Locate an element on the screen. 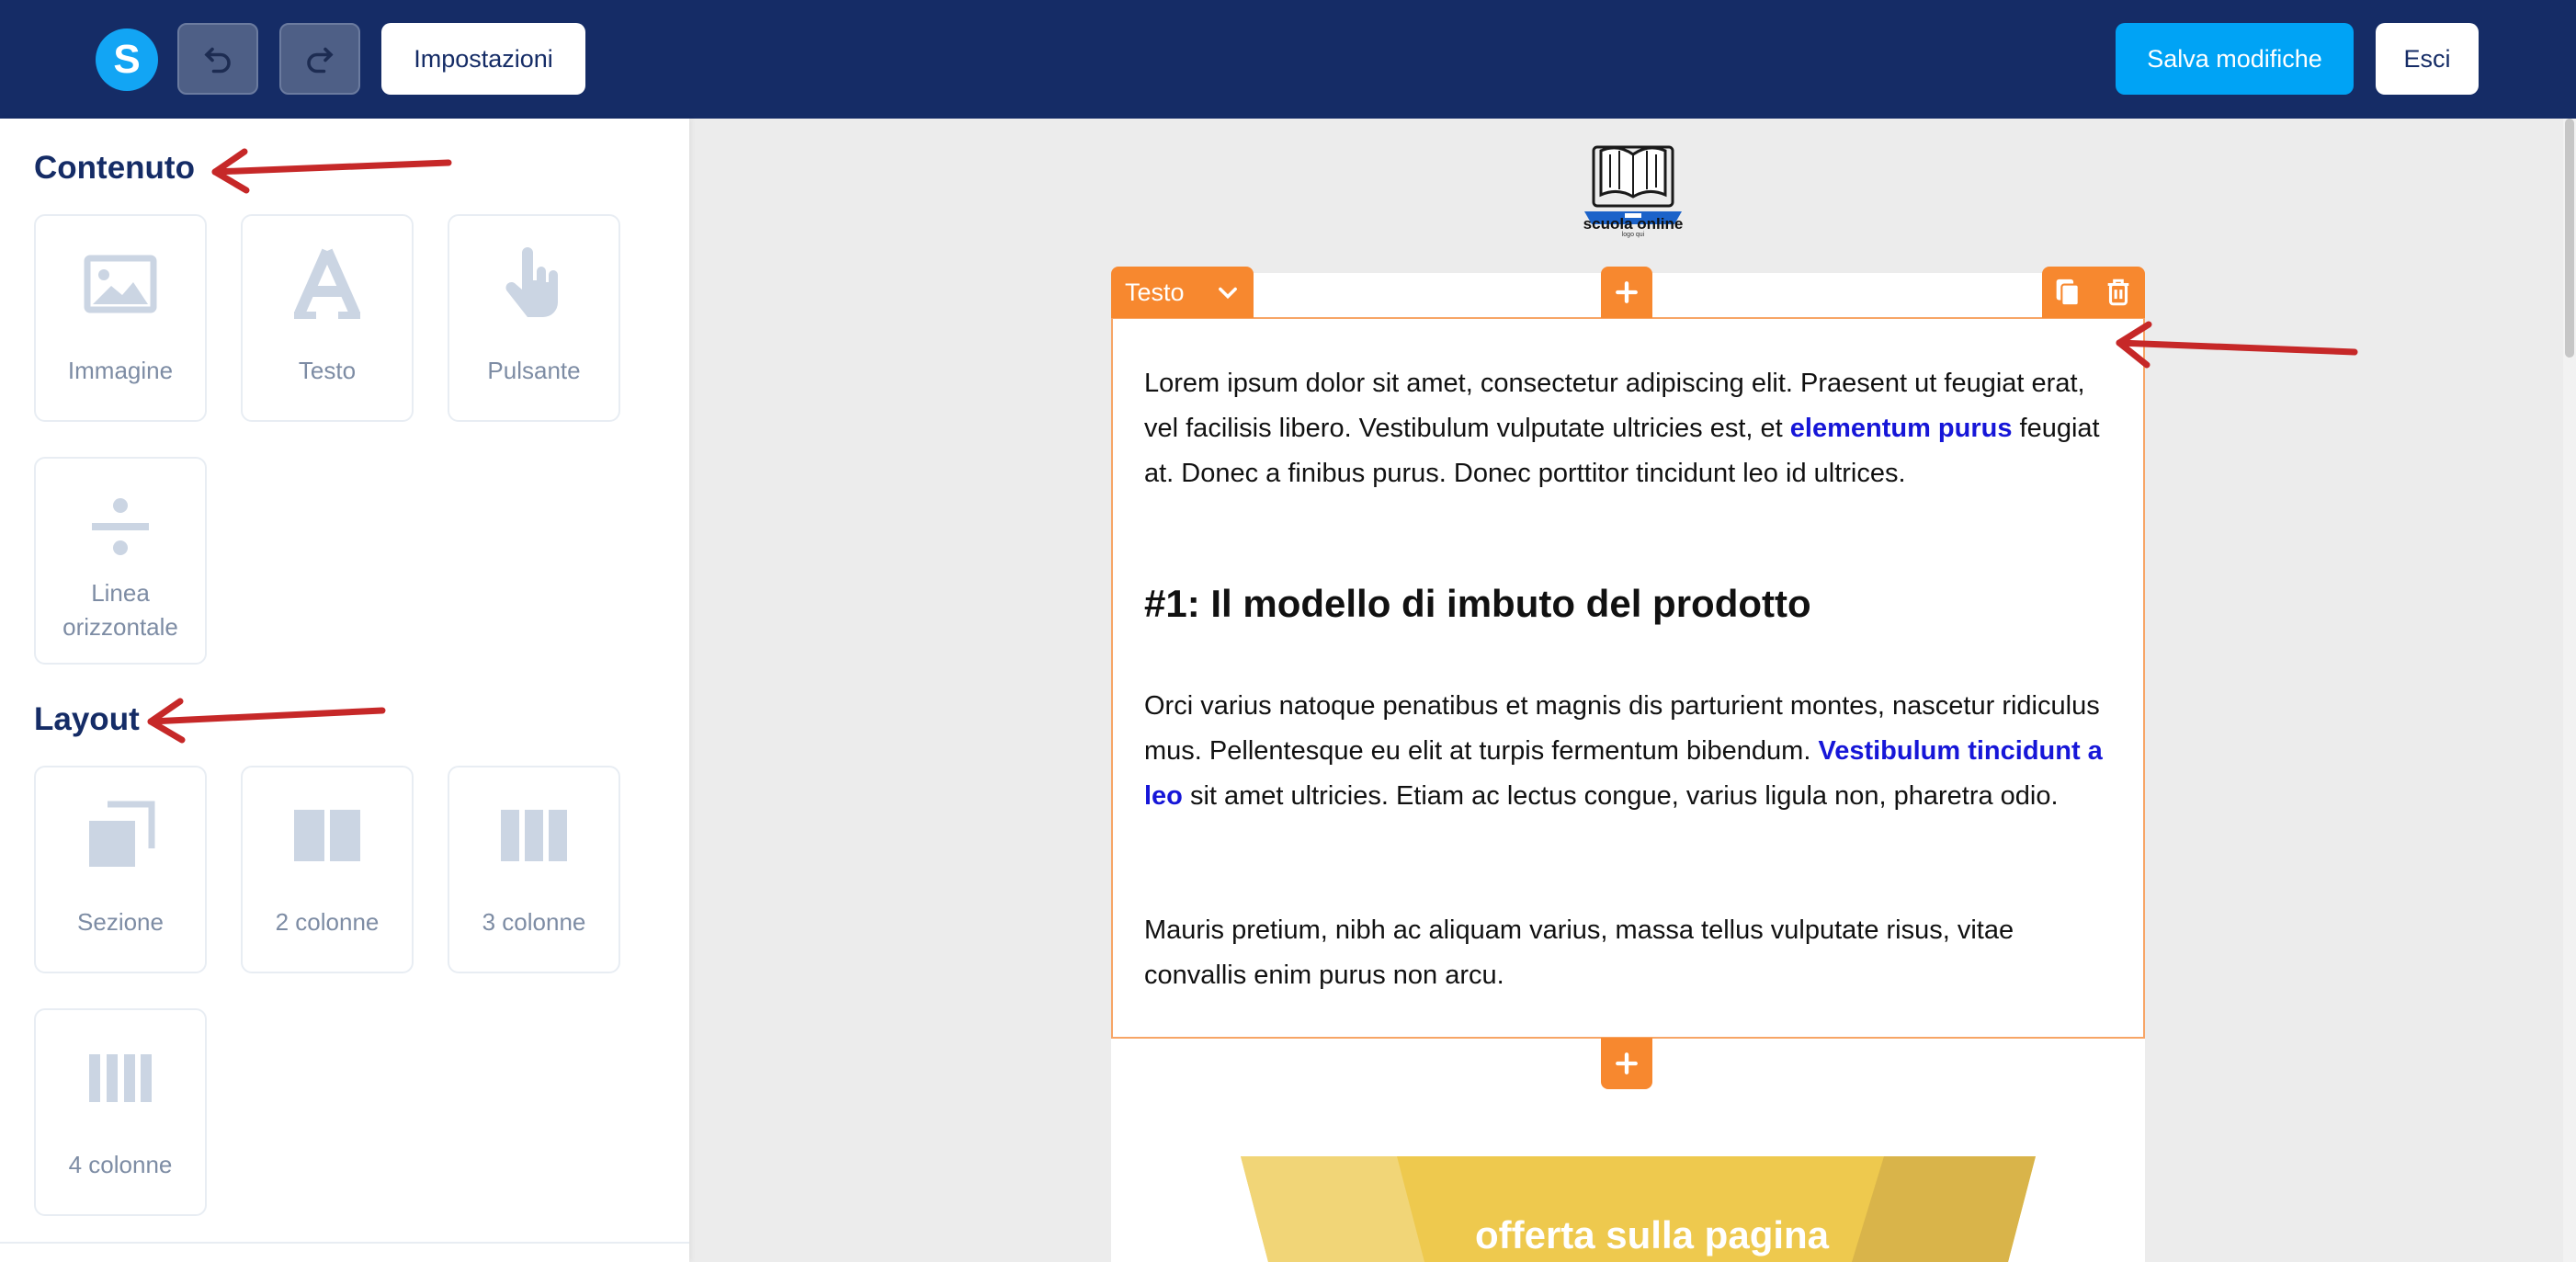 The width and height of the screenshot is (2576, 1262). chevron-down-icon is located at coordinates (1228, 293).